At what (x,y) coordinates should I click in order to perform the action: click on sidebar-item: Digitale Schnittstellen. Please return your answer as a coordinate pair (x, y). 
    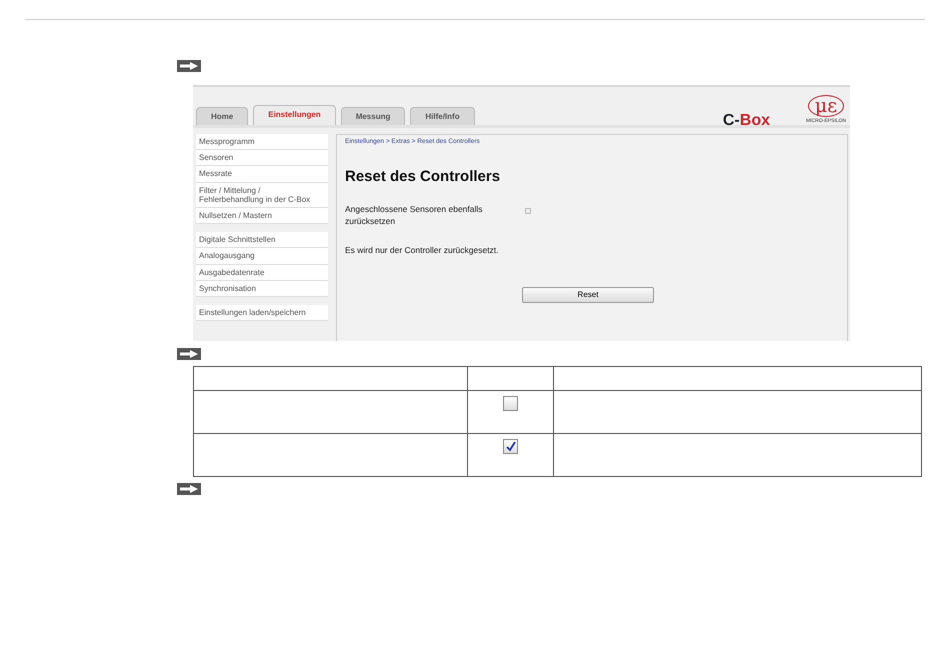
    Looking at the image, I should click on (262, 240).